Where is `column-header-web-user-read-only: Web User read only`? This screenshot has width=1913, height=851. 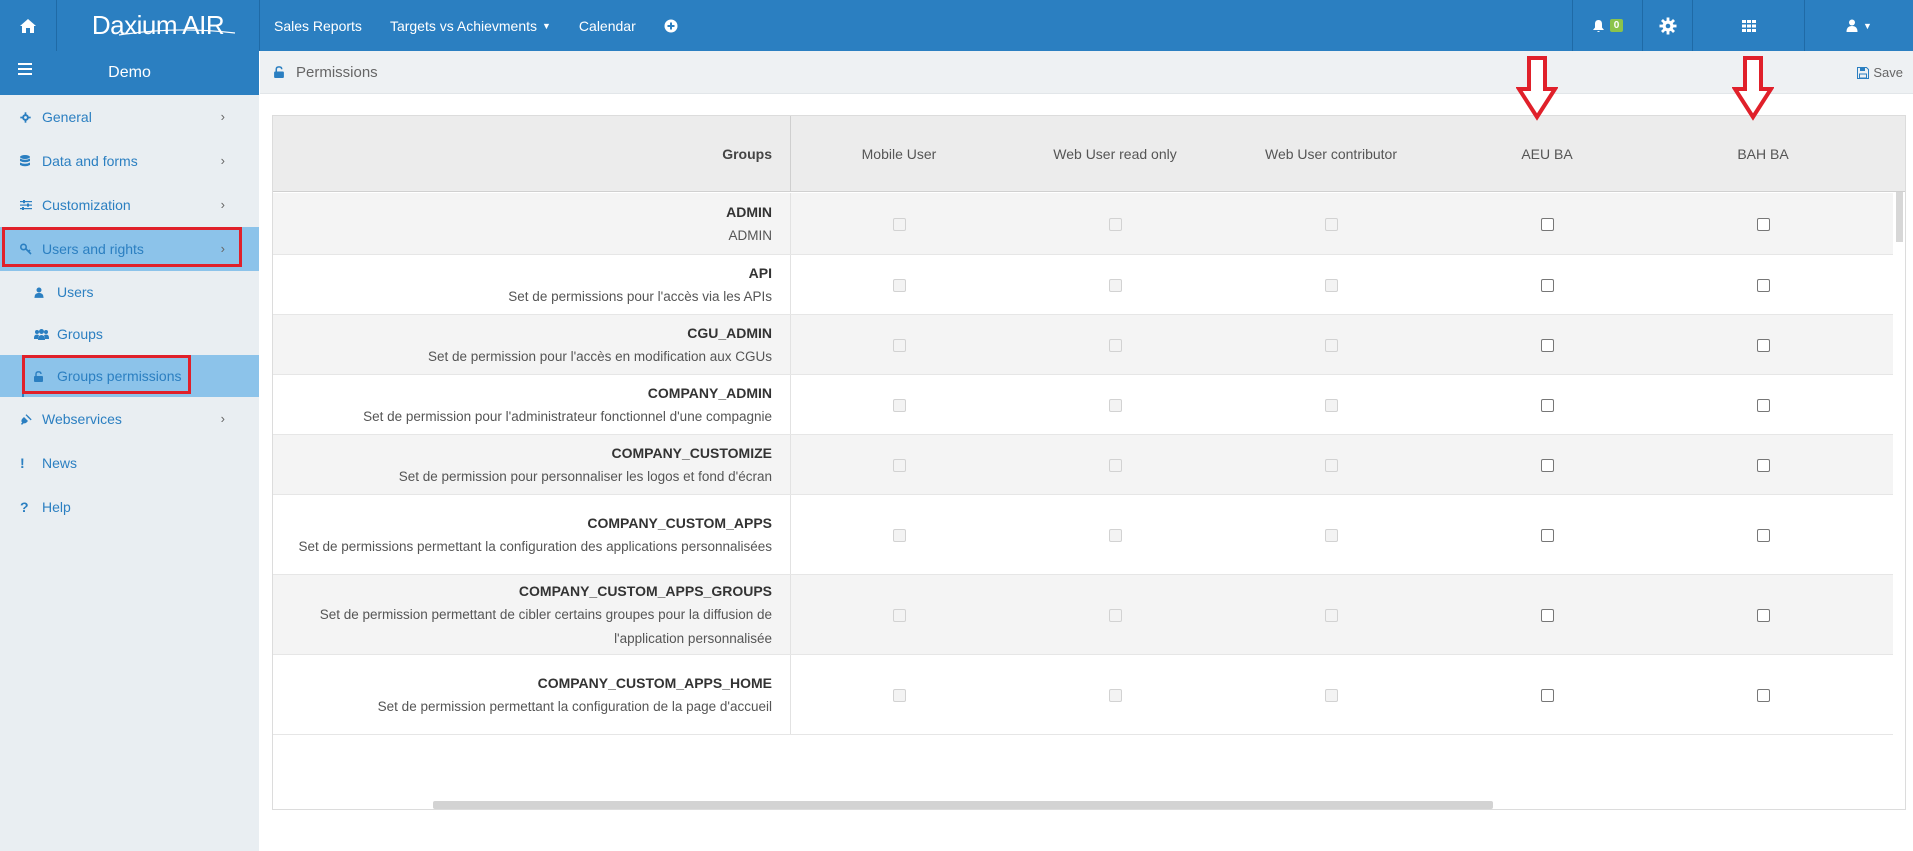
column-header-web-user-read-only: Web User read only is located at coordinates (1115, 154).